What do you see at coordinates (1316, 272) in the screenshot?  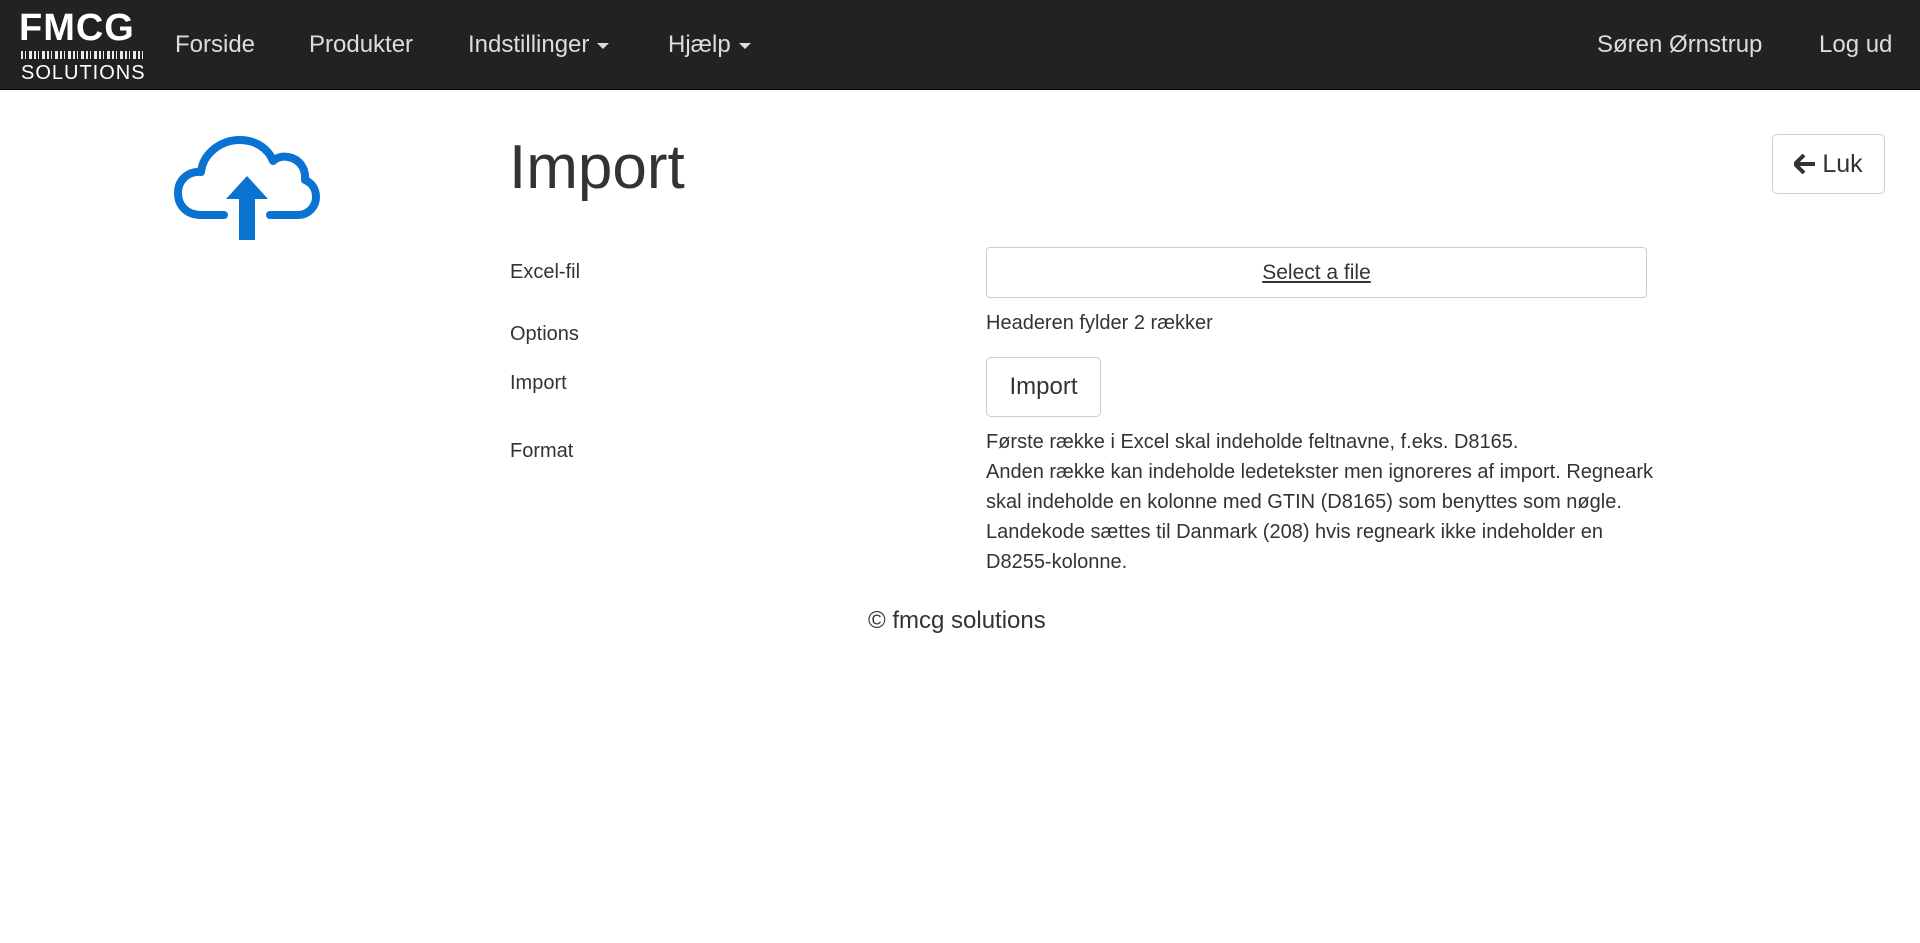 I see `select-file-button: Select a file` at bounding box center [1316, 272].